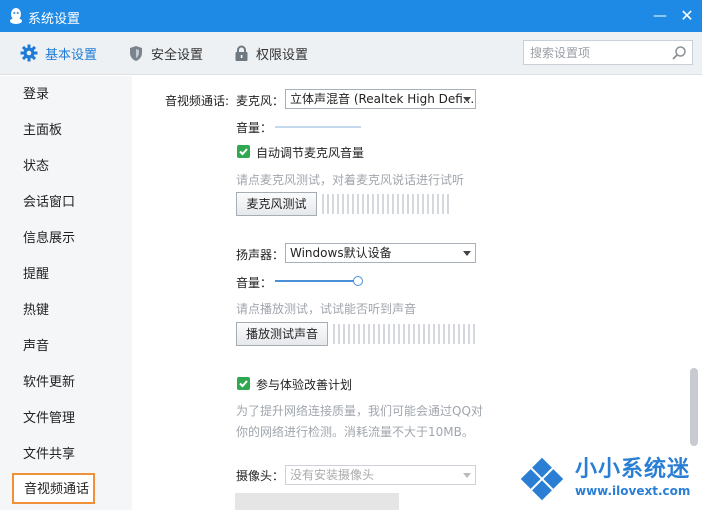 This screenshot has width=702, height=510. Describe the element at coordinates (310, 153) in the screenshot. I see `auto-adjust-label: 自动调节麦克风音量` at that location.